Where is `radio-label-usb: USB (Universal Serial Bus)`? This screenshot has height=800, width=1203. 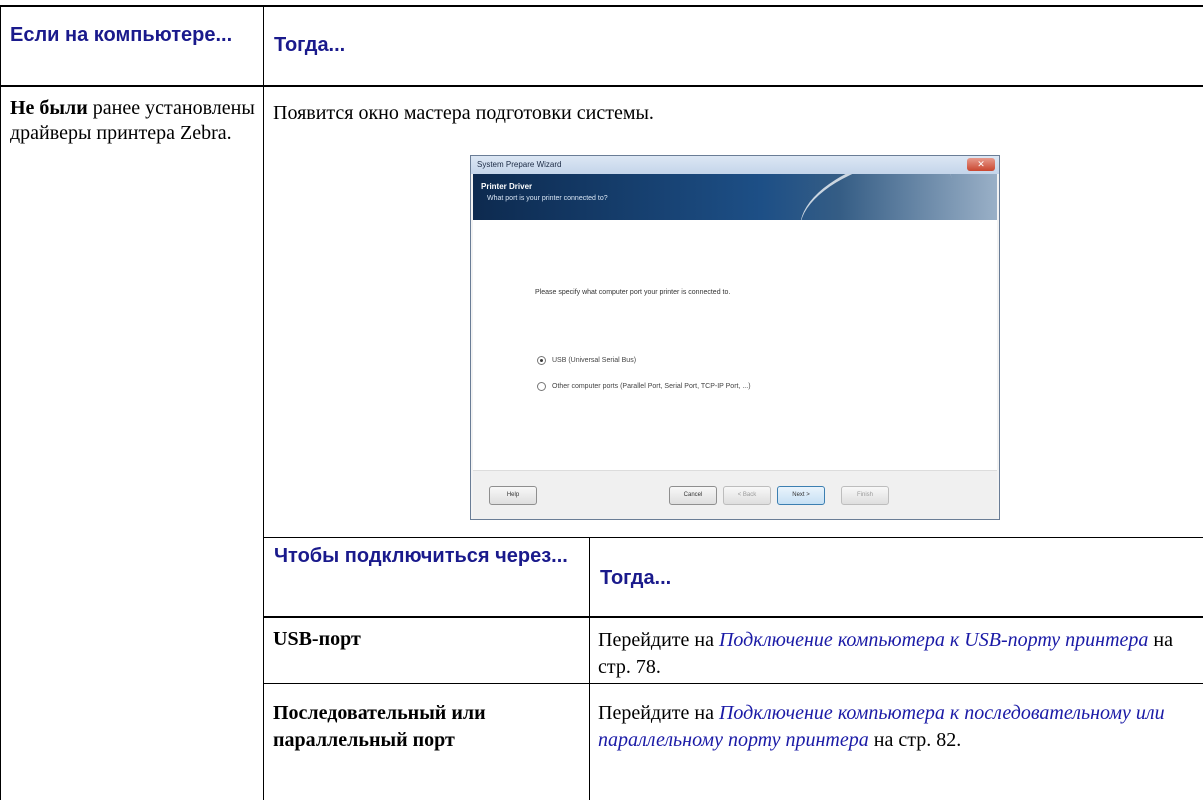 radio-label-usb: USB (Universal Serial Bus) is located at coordinates (594, 360).